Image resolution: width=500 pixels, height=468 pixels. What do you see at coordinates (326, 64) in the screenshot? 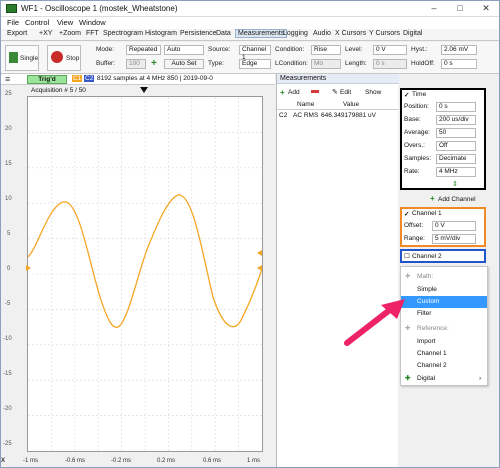
I see `lcondition-select: Mo` at bounding box center [326, 64].